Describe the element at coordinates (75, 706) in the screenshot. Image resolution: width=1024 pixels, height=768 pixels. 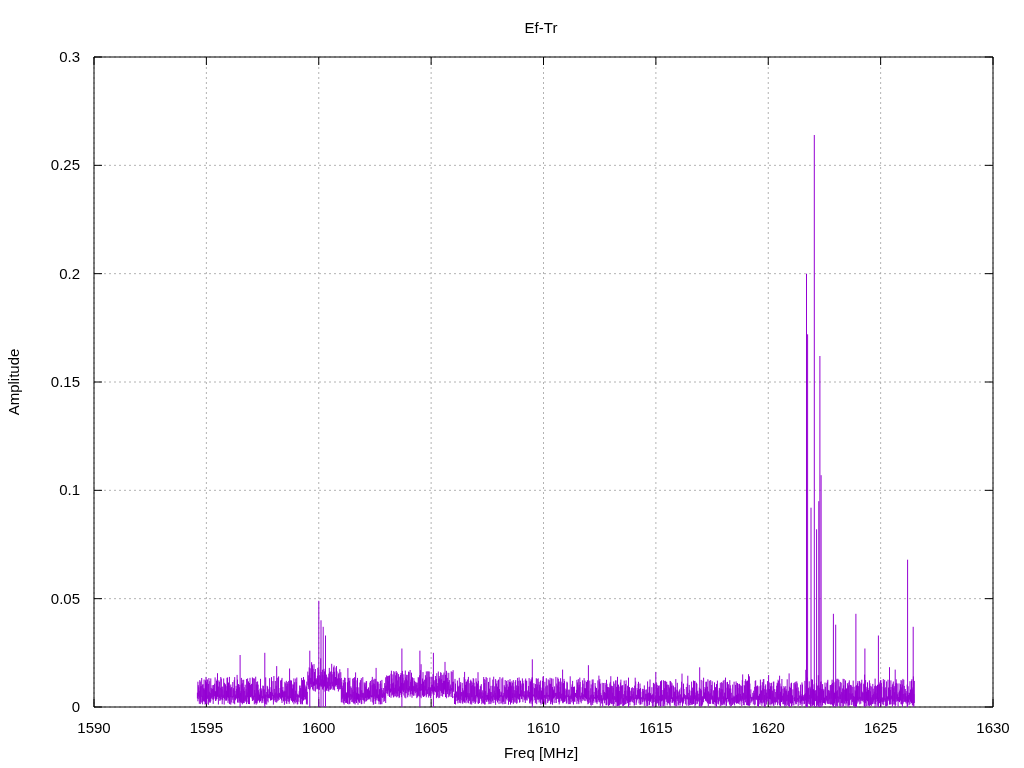
I see `y-tick-label: 0` at that location.